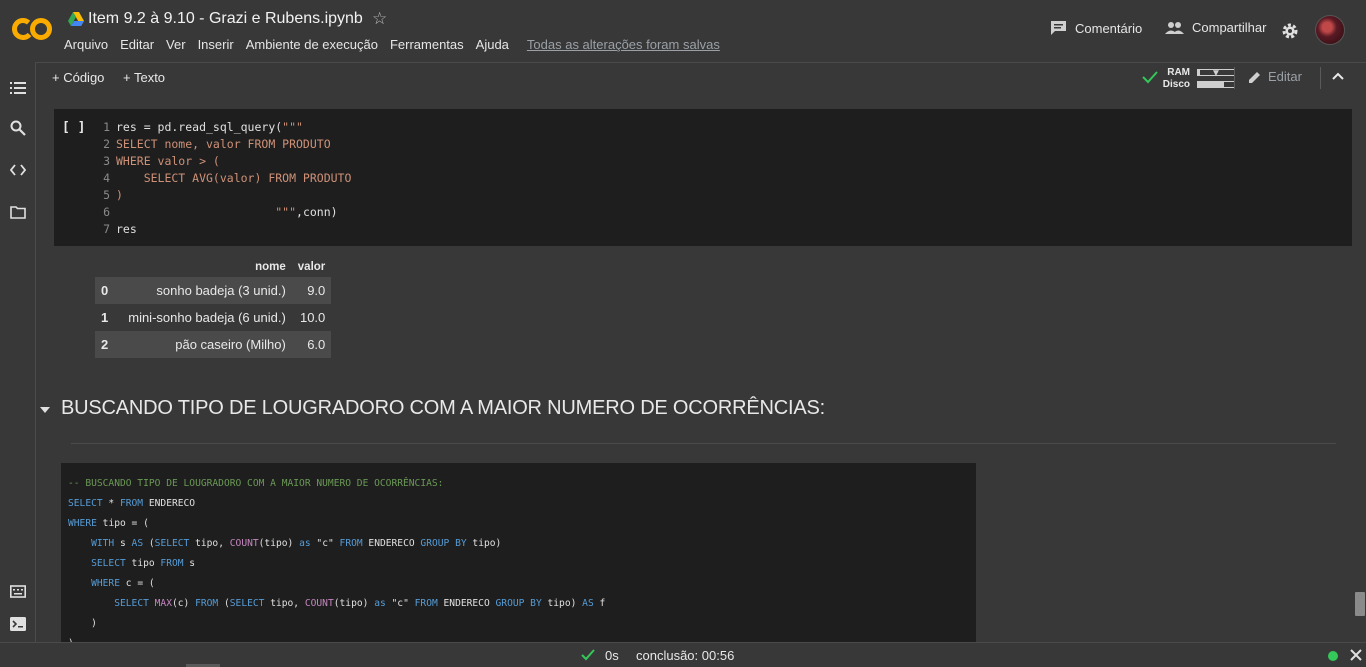 Image resolution: width=1366 pixels, height=667 pixels. Describe the element at coordinates (18, 170) in the screenshot. I see `code-snippets-icon` at that location.